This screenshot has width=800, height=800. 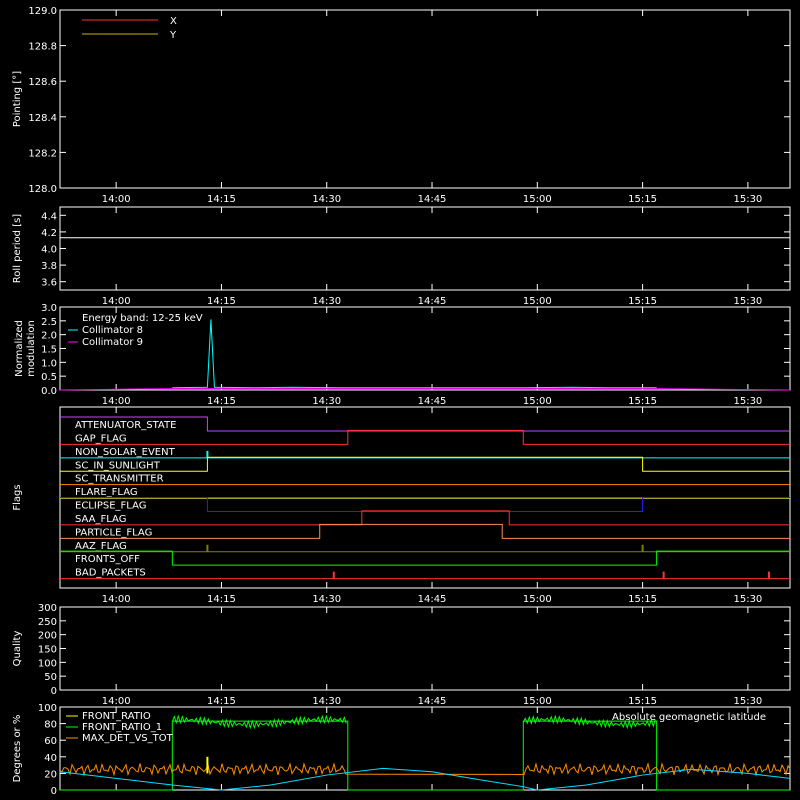 What do you see at coordinates (49, 377) in the screenshot?
I see `y-tick-label: 0.5` at bounding box center [49, 377].